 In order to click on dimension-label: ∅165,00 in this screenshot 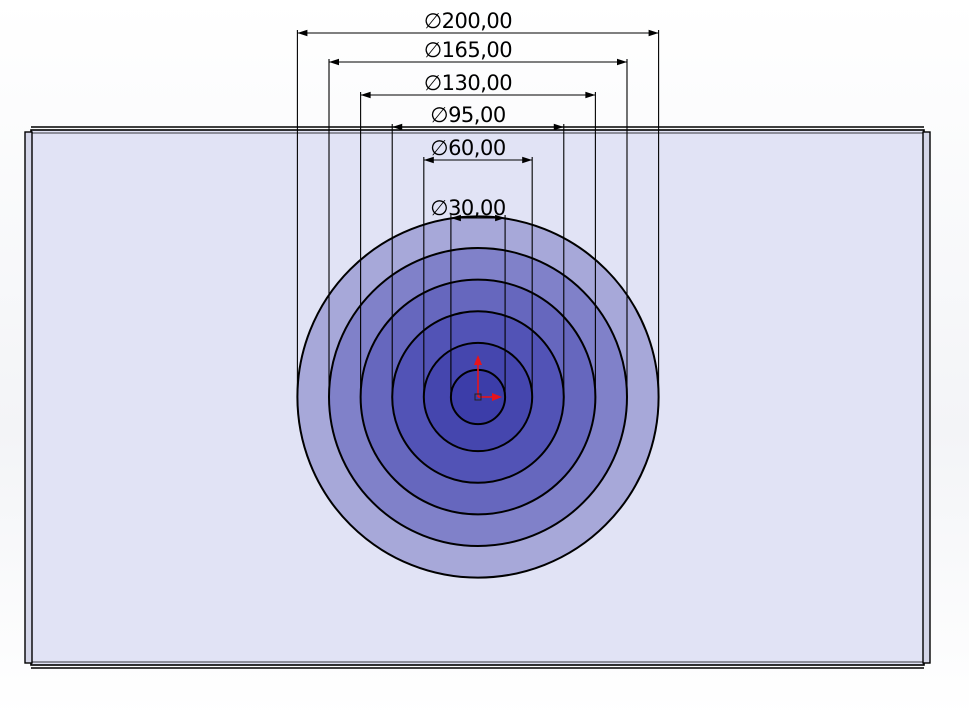, I will do `click(468, 50)`.